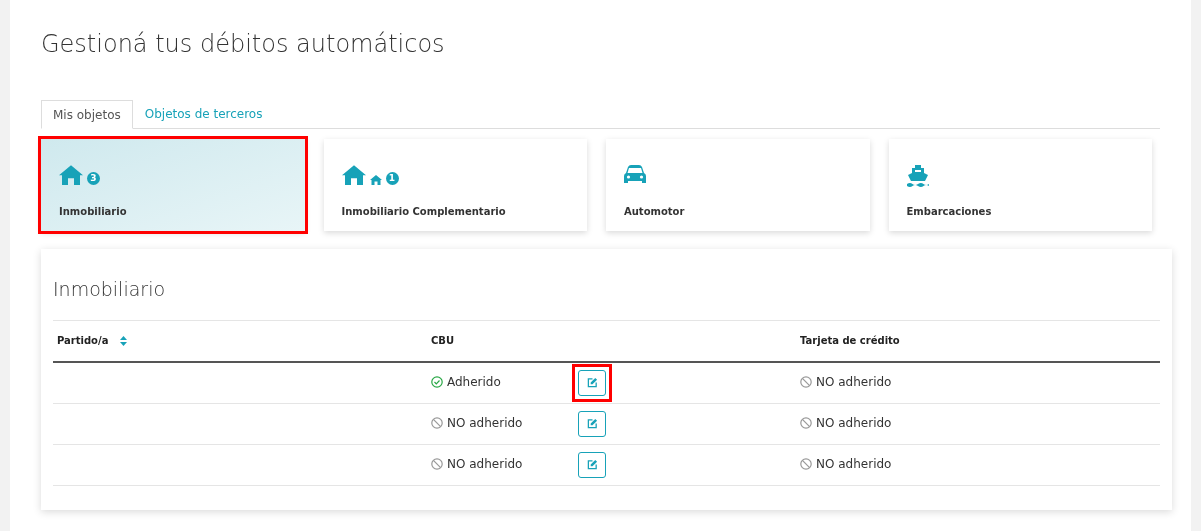 The image size is (1201, 531). What do you see at coordinates (110, 289) in the screenshot?
I see `section-title: Inmobiliario` at bounding box center [110, 289].